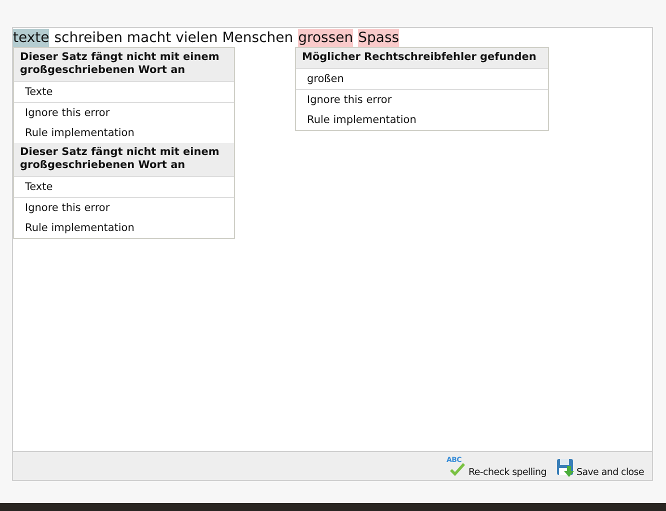 The width and height of the screenshot is (666, 511). I want to click on menu-heading: Möglicher Rechtschreibfehler gefunden, so click(422, 58).